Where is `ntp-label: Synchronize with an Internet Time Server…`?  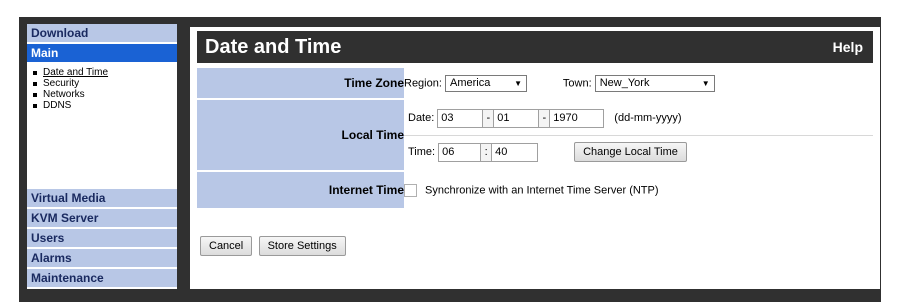 ntp-label: Synchronize with an Internet Time Server… is located at coordinates (542, 189).